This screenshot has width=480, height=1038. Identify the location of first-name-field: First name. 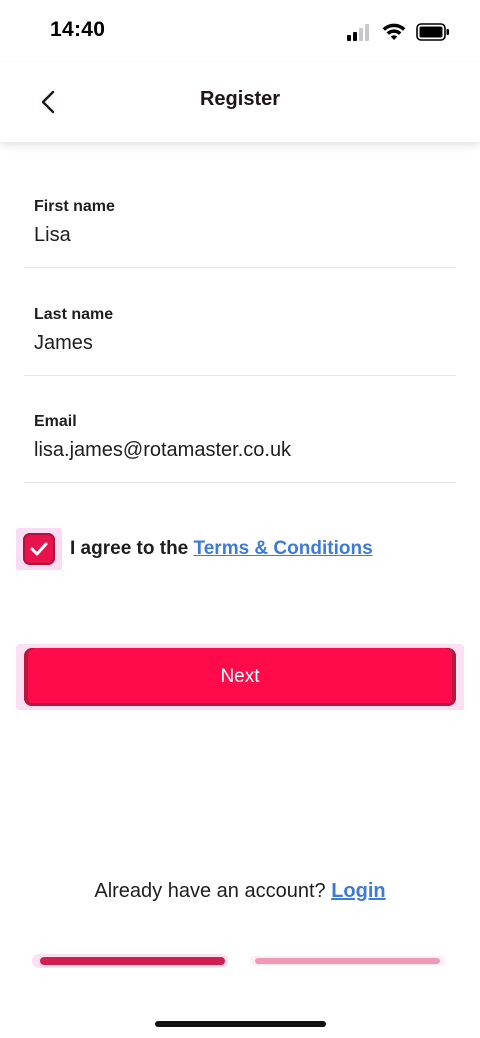
(240, 233).